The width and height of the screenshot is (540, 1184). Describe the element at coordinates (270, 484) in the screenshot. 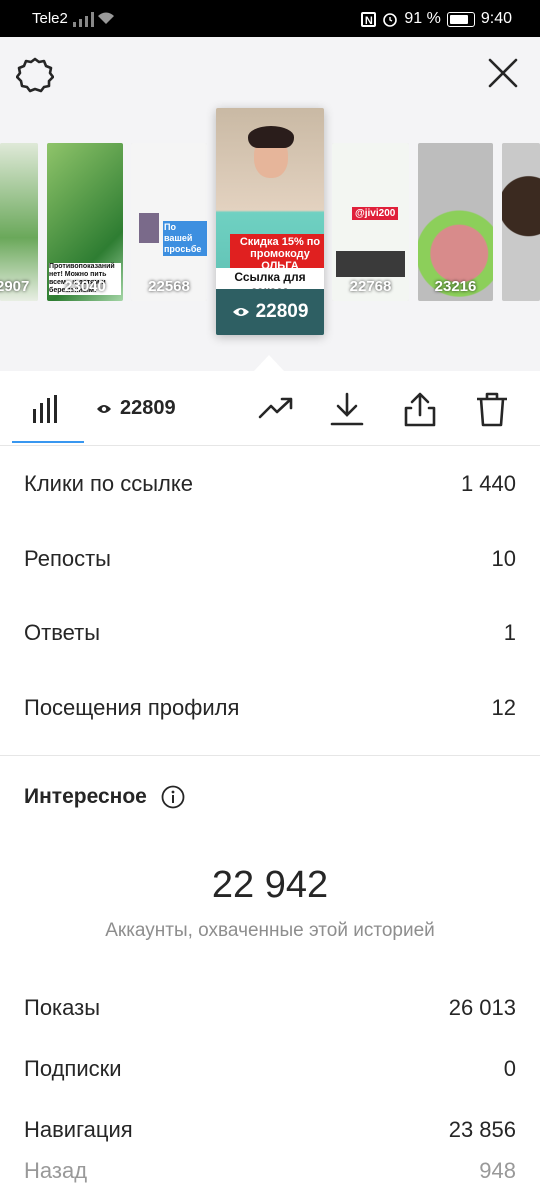

I see `metric-link-clicks: Клики по ссылке 1 440` at that location.